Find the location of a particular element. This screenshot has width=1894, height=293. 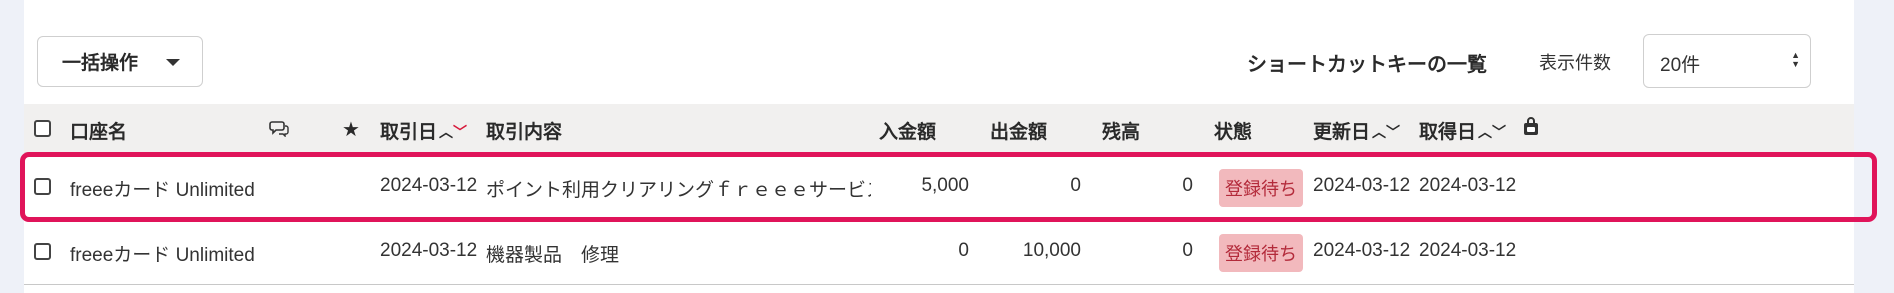

column-header-acquired: 取得日 ︿﹀ is located at coordinates (1462, 130).